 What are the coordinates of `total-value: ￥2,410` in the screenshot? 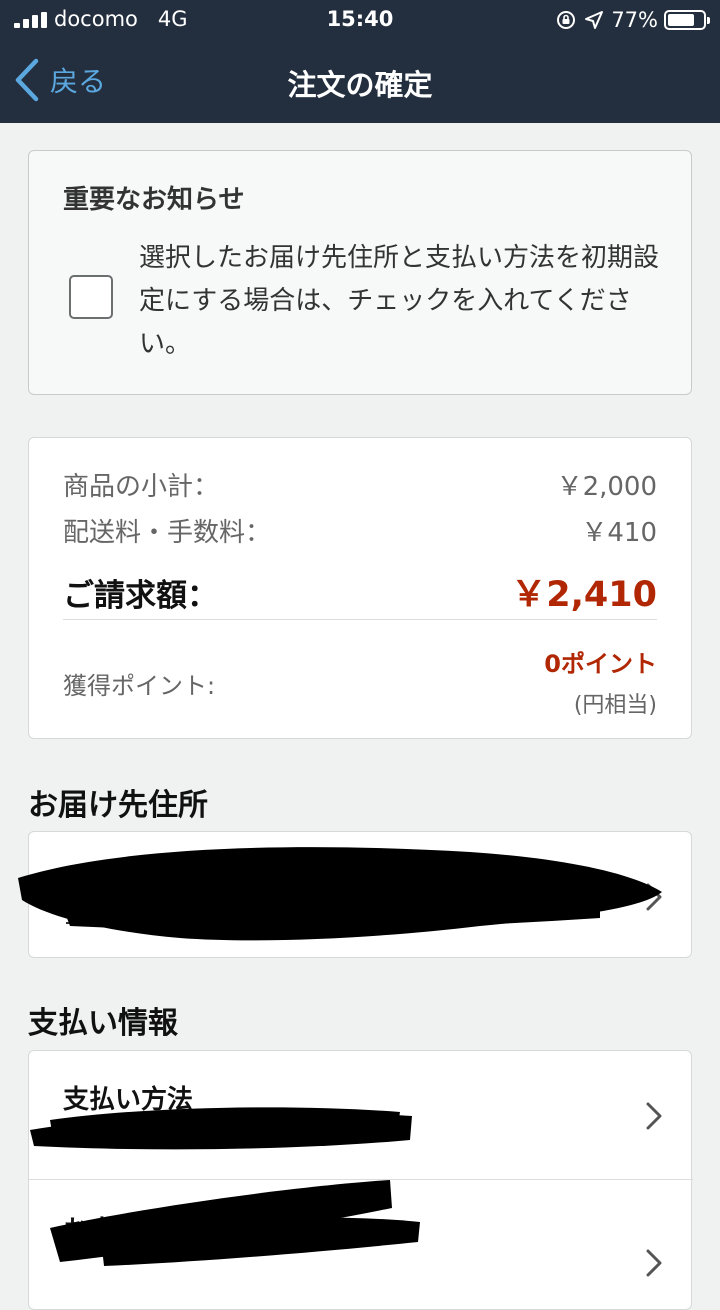 It's located at (584, 595).